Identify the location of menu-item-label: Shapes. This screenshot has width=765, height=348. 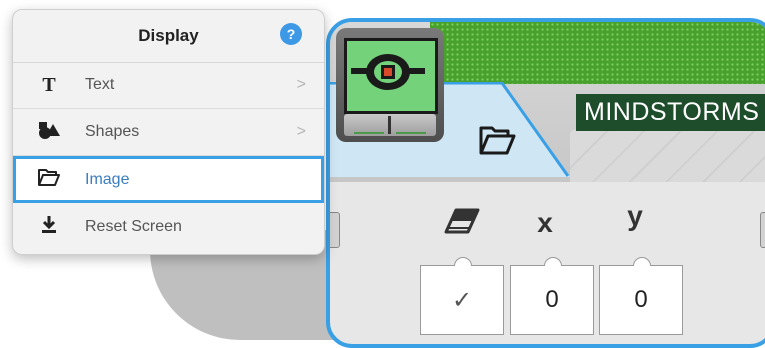
(112, 131).